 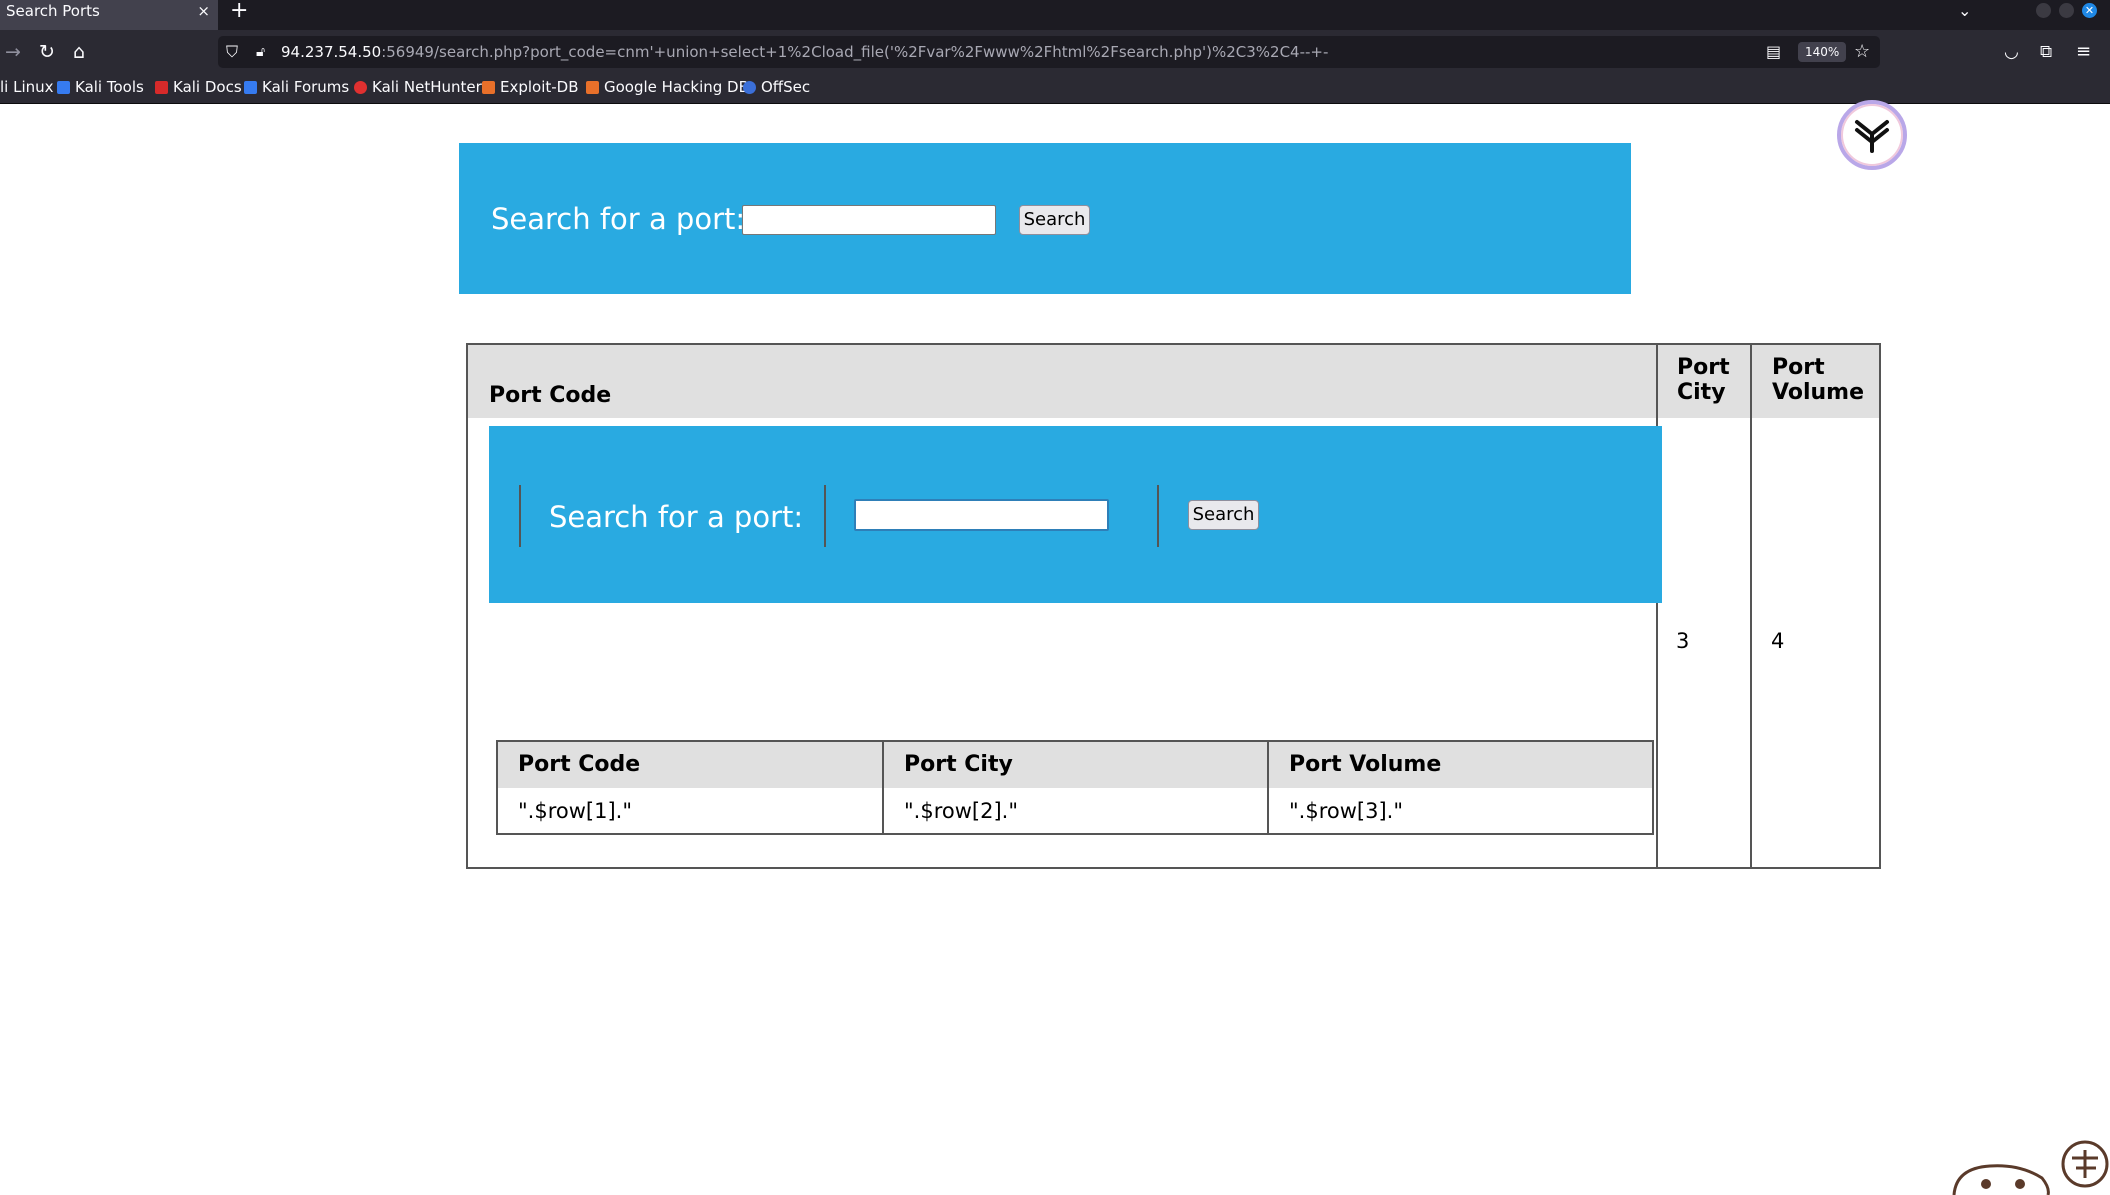 I want to click on tab-bar: Search Ports × + ⌄ ✕, so click(x=1055, y=15).